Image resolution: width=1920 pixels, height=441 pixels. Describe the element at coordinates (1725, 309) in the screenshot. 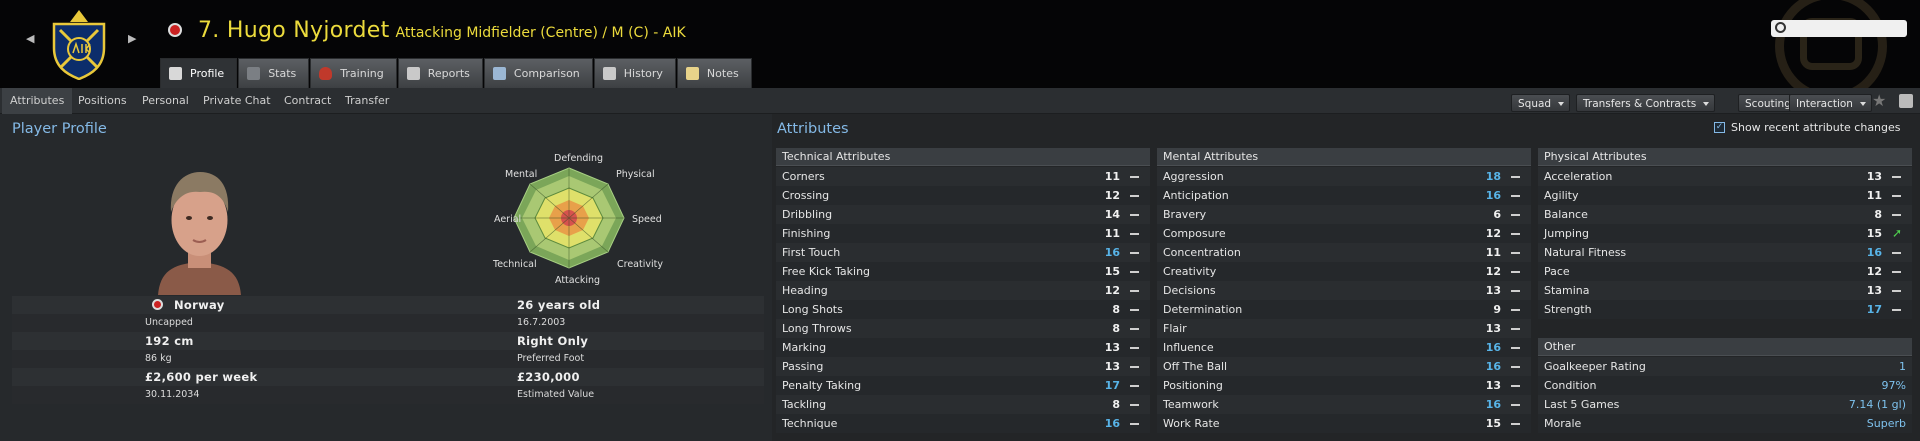

I see `attribute-row: Strength 17` at that location.